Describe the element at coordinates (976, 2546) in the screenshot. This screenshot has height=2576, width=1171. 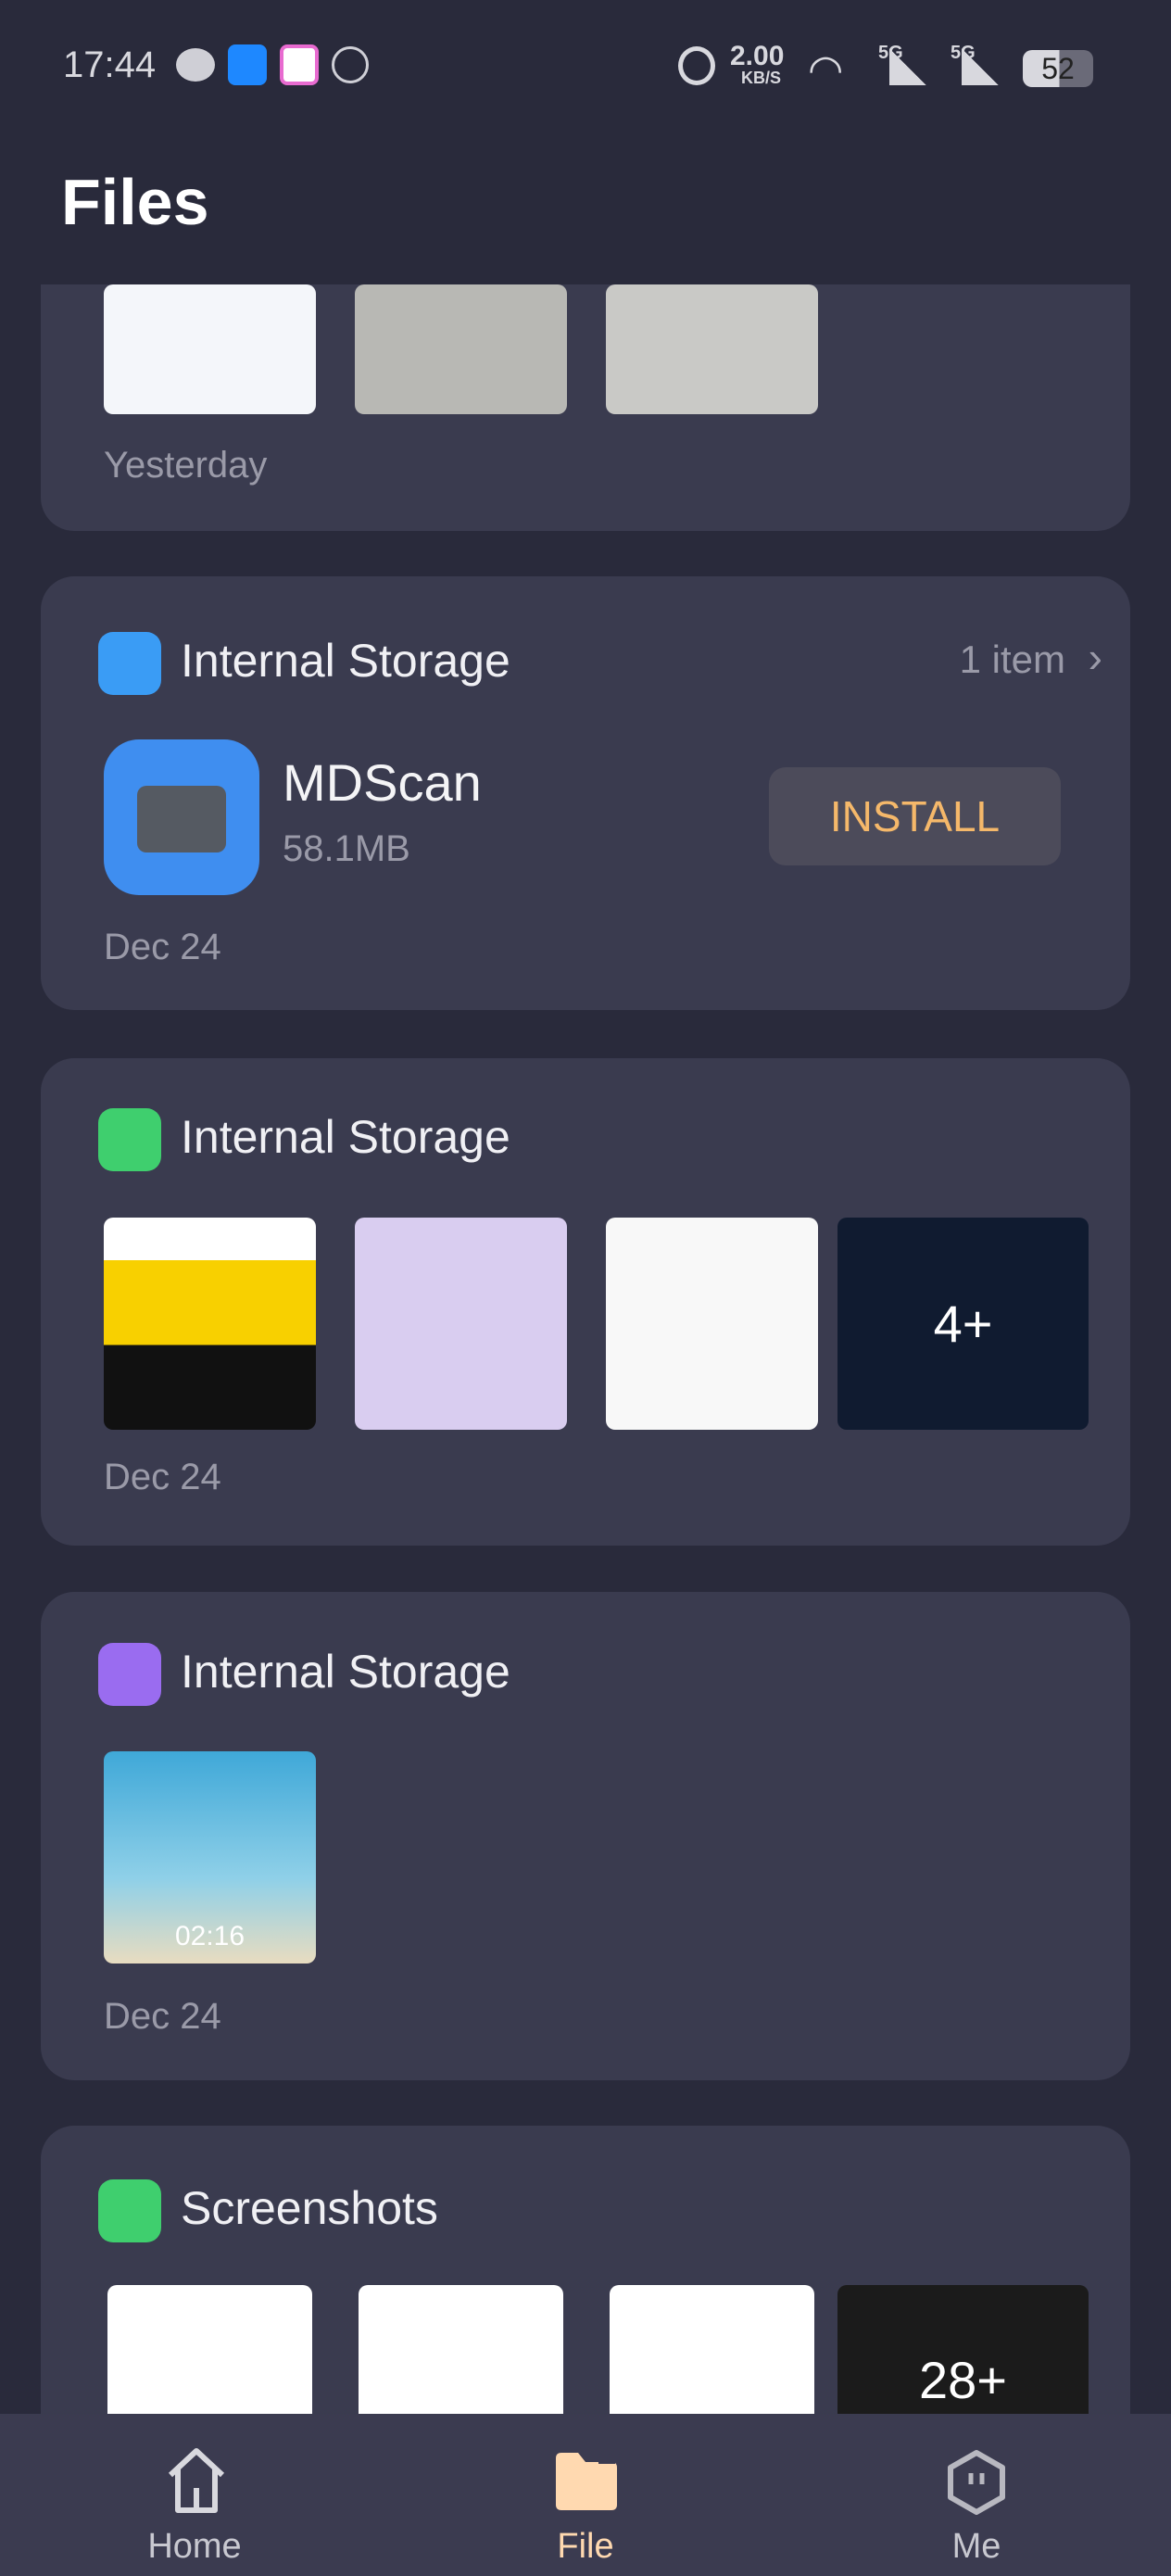
I see `nav-label: Me` at that location.